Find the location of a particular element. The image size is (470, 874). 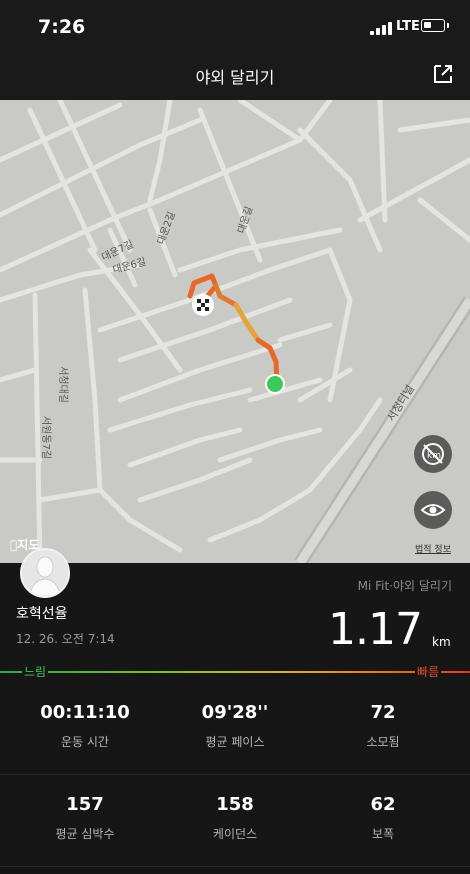

stat-label: 운동 시간 is located at coordinates (85, 742).